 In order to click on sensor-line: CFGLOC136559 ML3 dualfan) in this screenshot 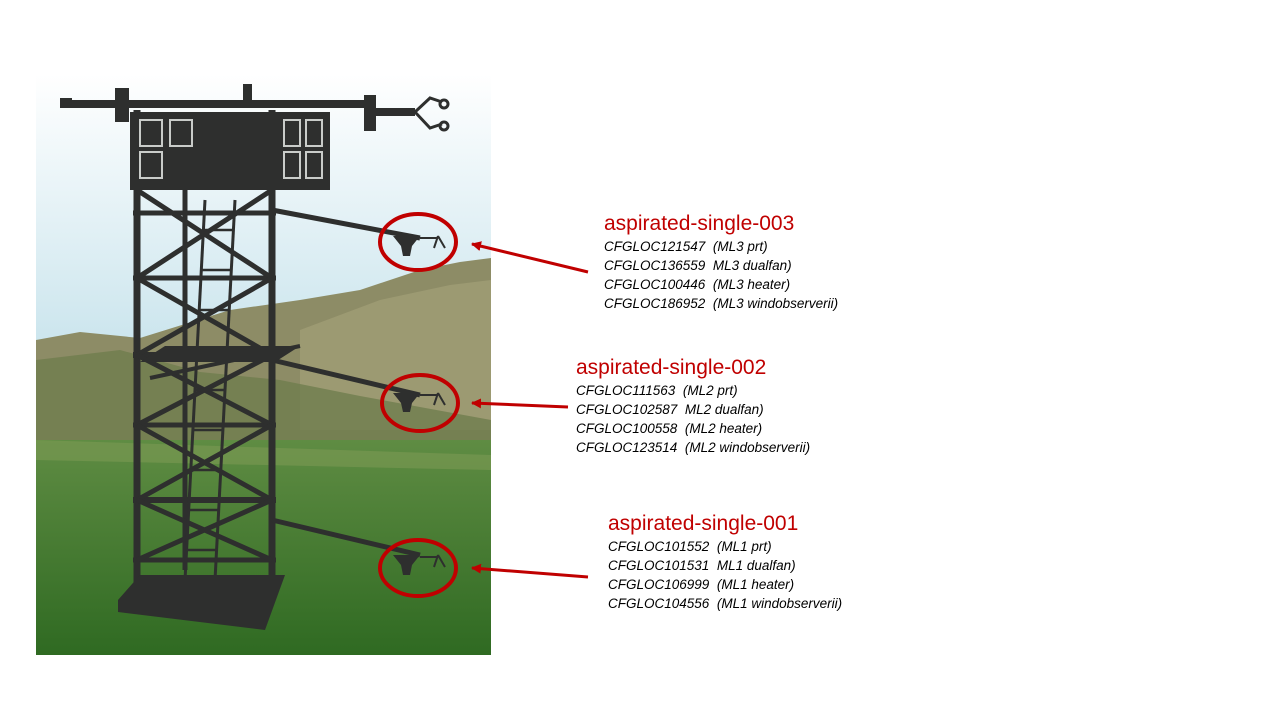, I will do `click(721, 265)`.